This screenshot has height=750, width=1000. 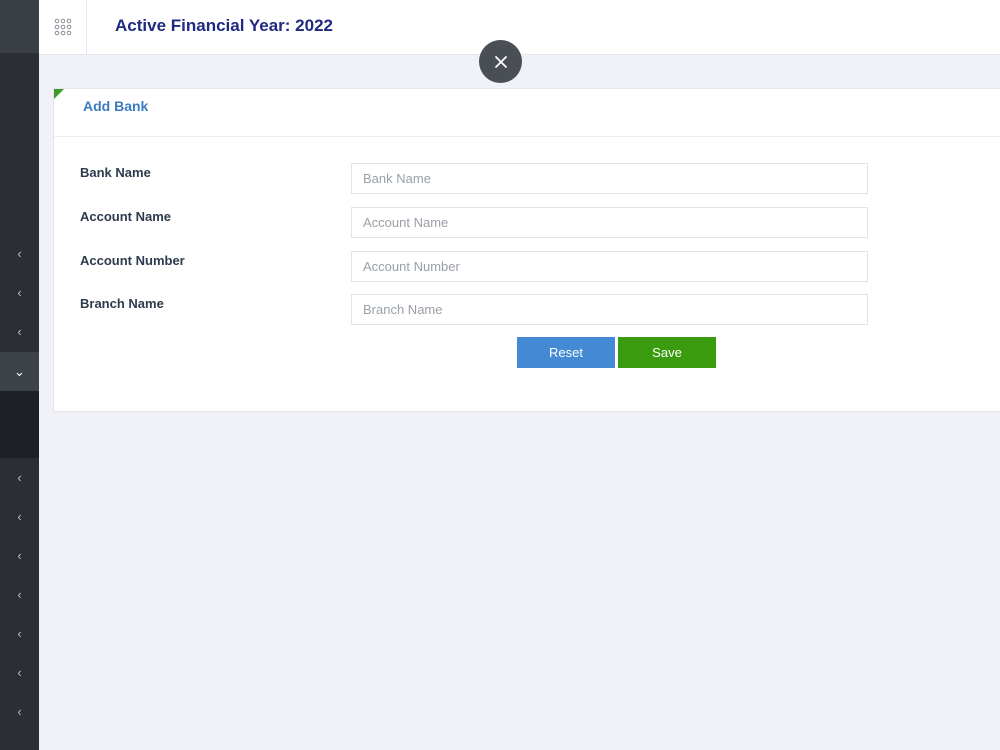 What do you see at coordinates (59, 94) in the screenshot?
I see `card-corner-accent` at bounding box center [59, 94].